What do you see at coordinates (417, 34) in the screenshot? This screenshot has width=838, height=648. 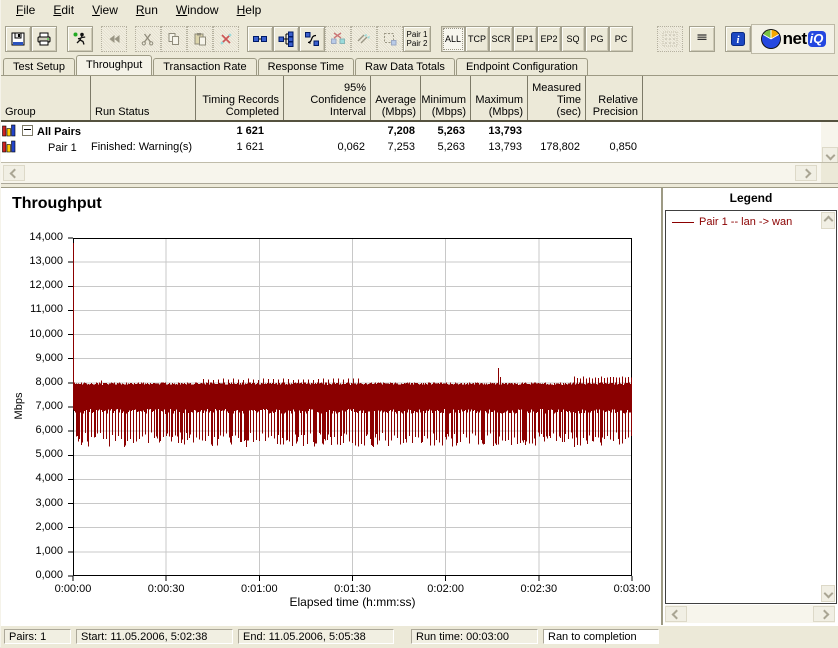 I see `pair-list-line1: Pair 1` at bounding box center [417, 34].